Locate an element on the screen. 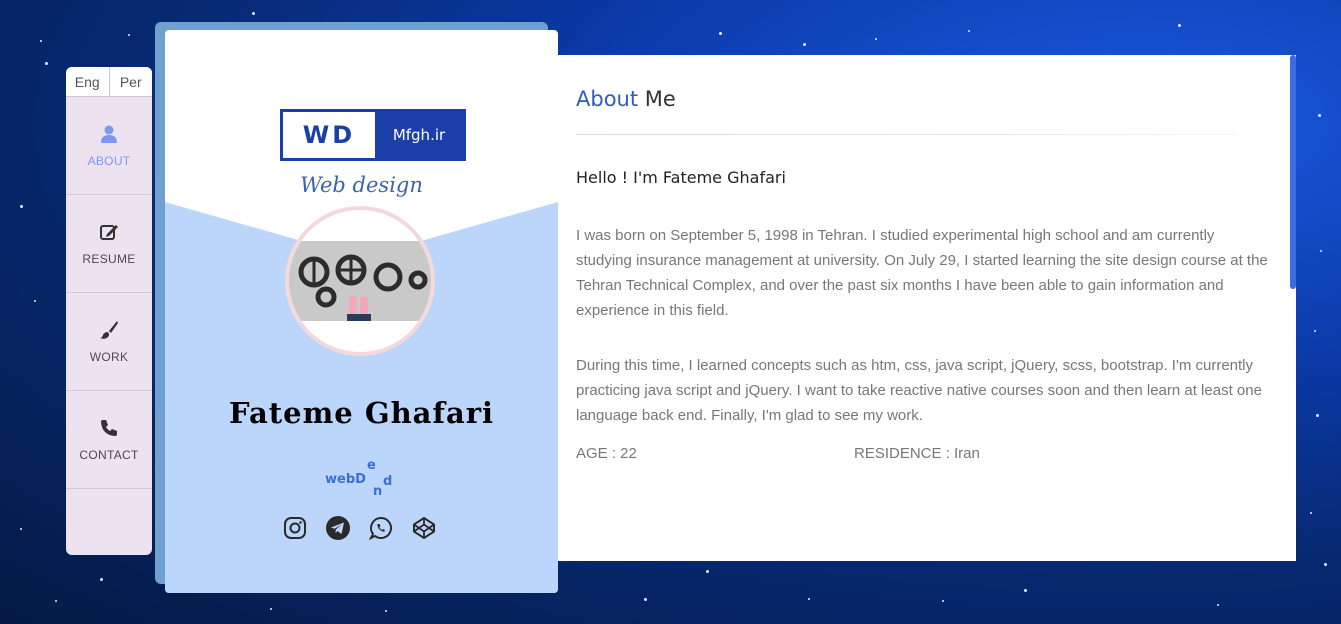 This screenshot has height=624, width=1341. lang-eng-button: Eng is located at coordinates (88, 81).